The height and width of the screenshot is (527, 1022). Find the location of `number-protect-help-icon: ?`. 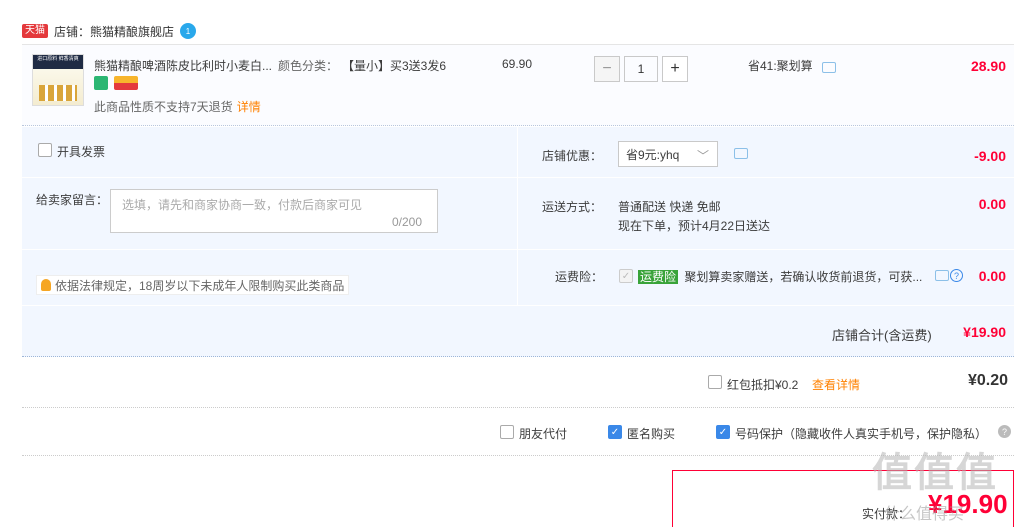

number-protect-help-icon: ? is located at coordinates (1004, 431).